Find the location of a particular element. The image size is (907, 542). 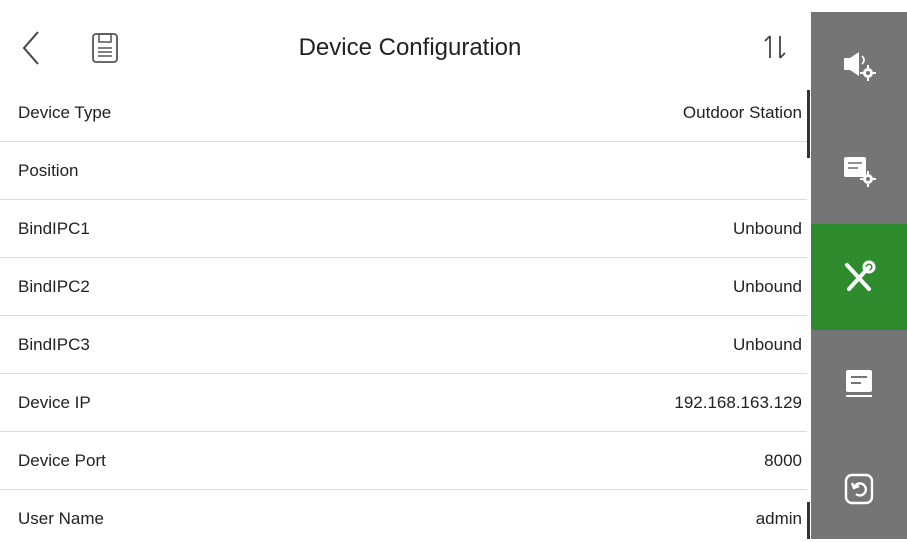

sidebar-item-message is located at coordinates (859, 383).